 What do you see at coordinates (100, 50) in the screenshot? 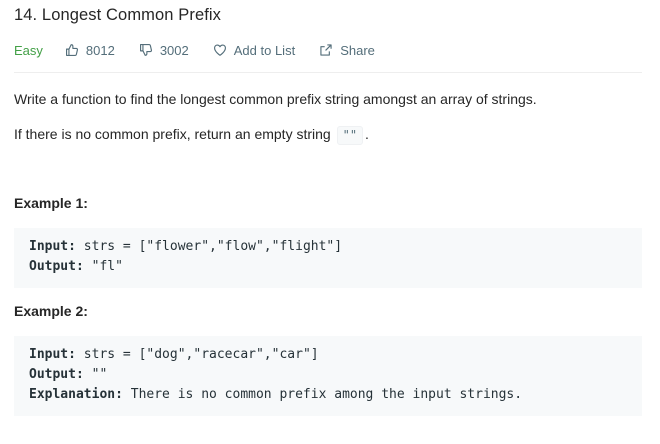
I see `like-count: 8012` at bounding box center [100, 50].